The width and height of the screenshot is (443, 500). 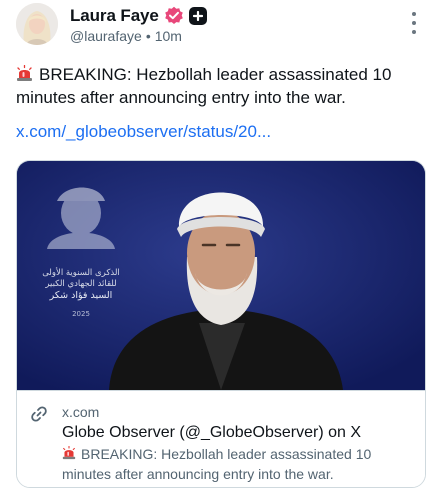 What do you see at coordinates (174, 16) in the screenshot?
I see `verified-badge-icon` at bounding box center [174, 16].